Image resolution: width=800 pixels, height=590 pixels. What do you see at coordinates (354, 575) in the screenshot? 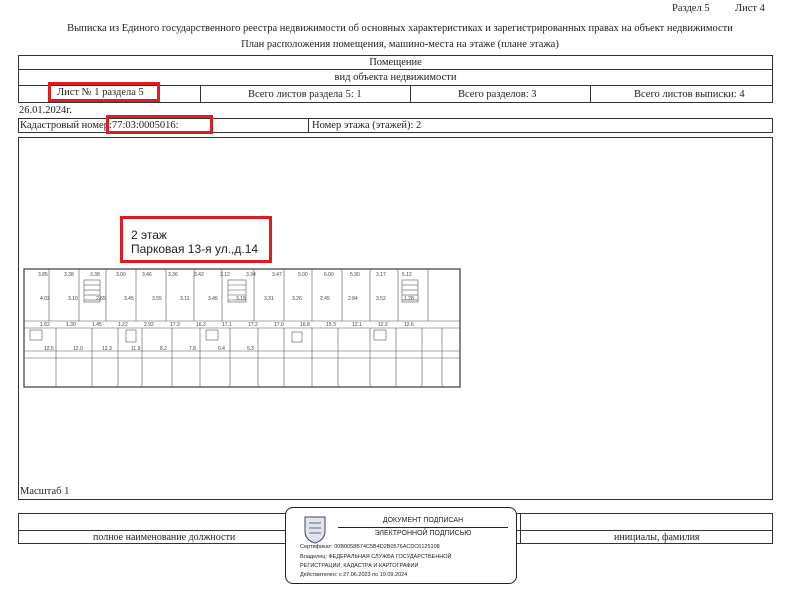
I see `stamp-valid: Действителен: с 27.06.2023 по 19.09.2024` at bounding box center [354, 575].